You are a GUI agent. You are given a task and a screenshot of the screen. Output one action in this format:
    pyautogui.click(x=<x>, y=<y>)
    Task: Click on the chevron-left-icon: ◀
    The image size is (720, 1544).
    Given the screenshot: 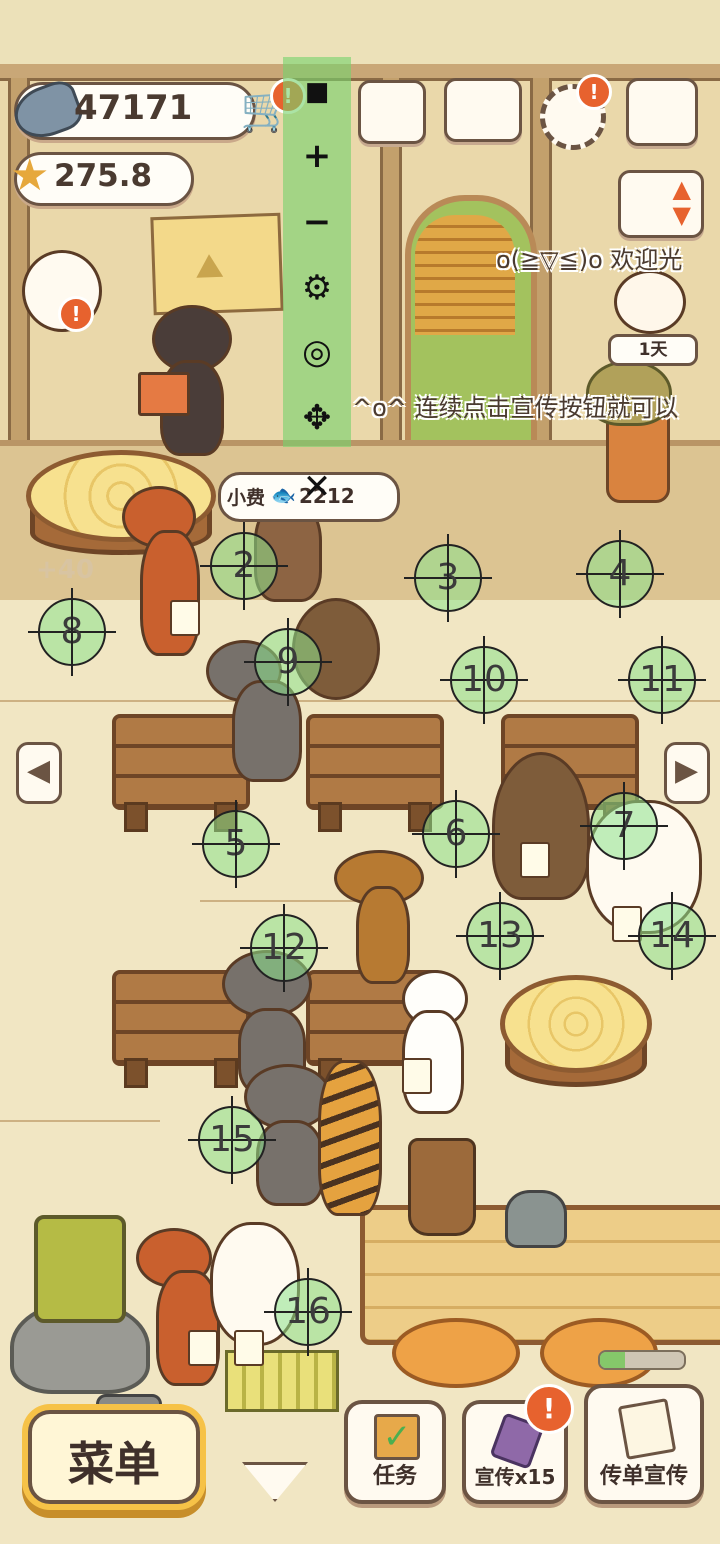 What is the action you would take?
    pyautogui.click(x=39, y=770)
    